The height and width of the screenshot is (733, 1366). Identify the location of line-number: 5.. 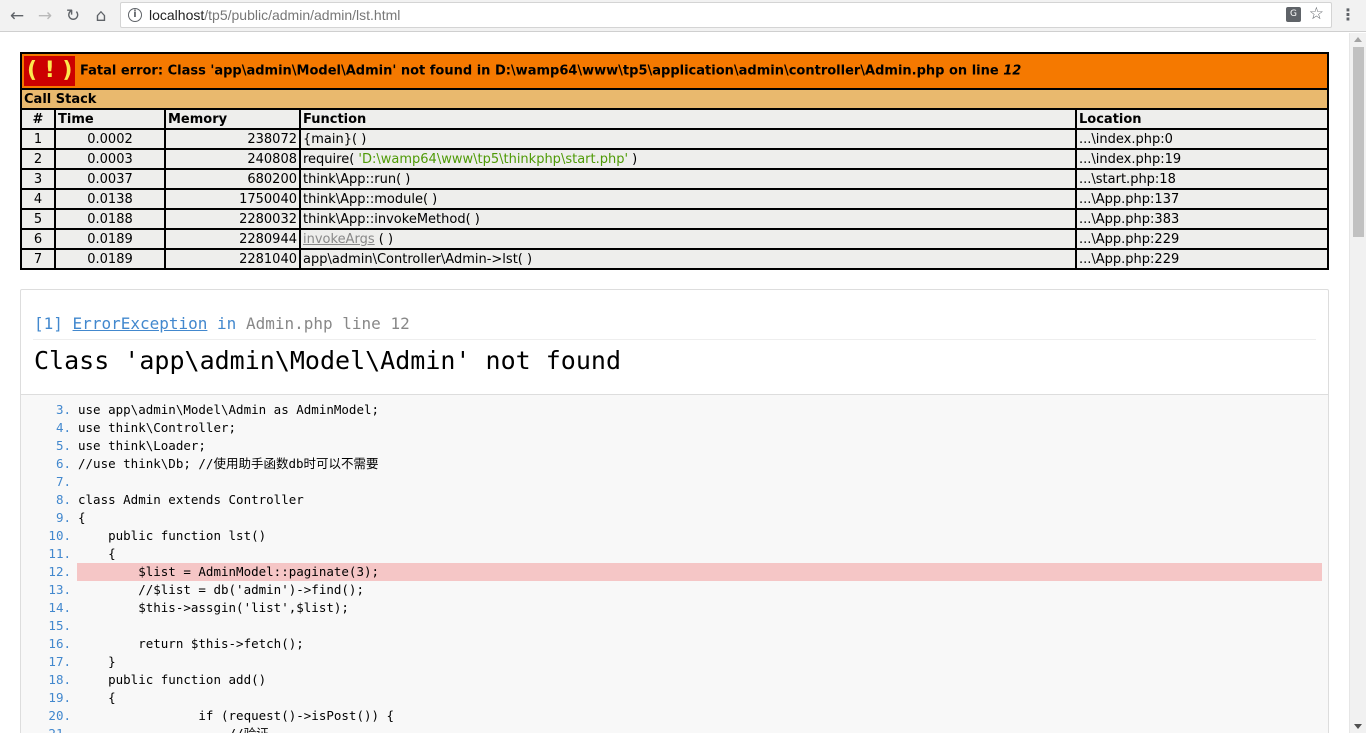
(63, 445).